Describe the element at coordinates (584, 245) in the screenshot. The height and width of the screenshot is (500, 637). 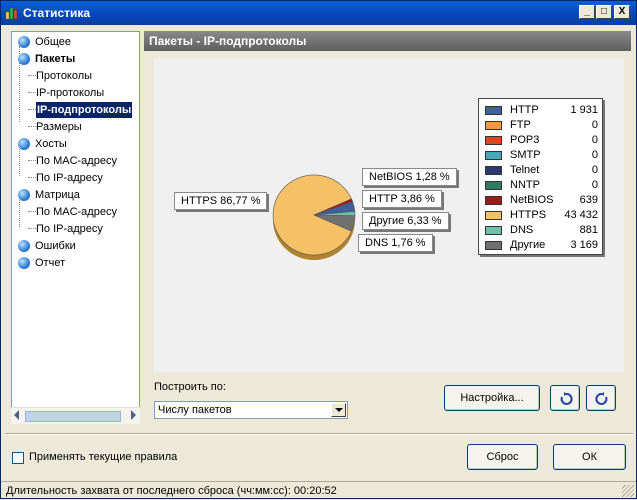
I see `legend-value: 3 169` at that location.